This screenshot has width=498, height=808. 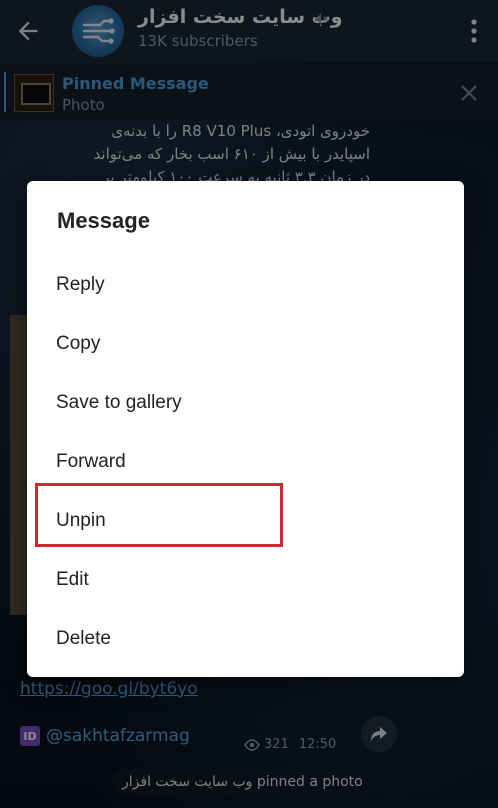 What do you see at coordinates (245, 402) in the screenshot?
I see `menu-item-save-to-gallery: Save to gallery` at bounding box center [245, 402].